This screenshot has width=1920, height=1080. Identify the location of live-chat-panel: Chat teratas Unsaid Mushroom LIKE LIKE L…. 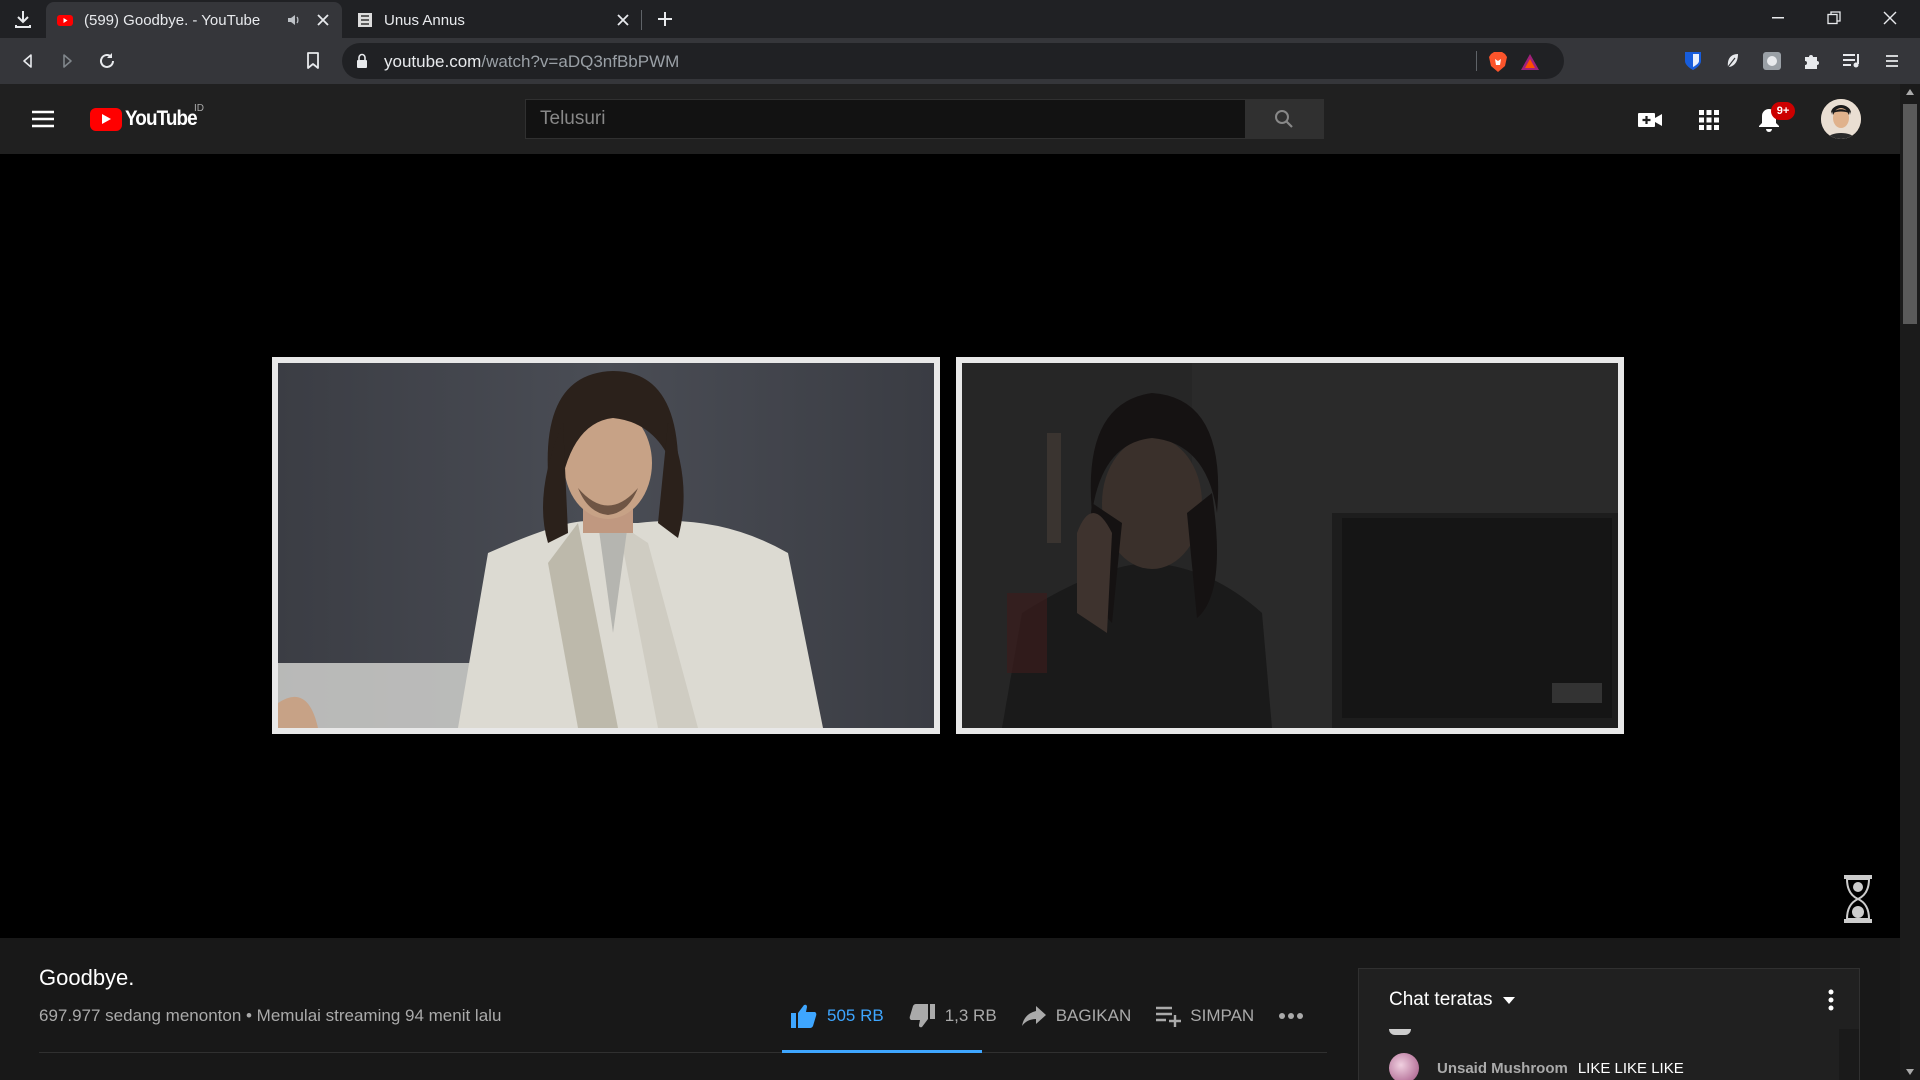
(1609, 1024).